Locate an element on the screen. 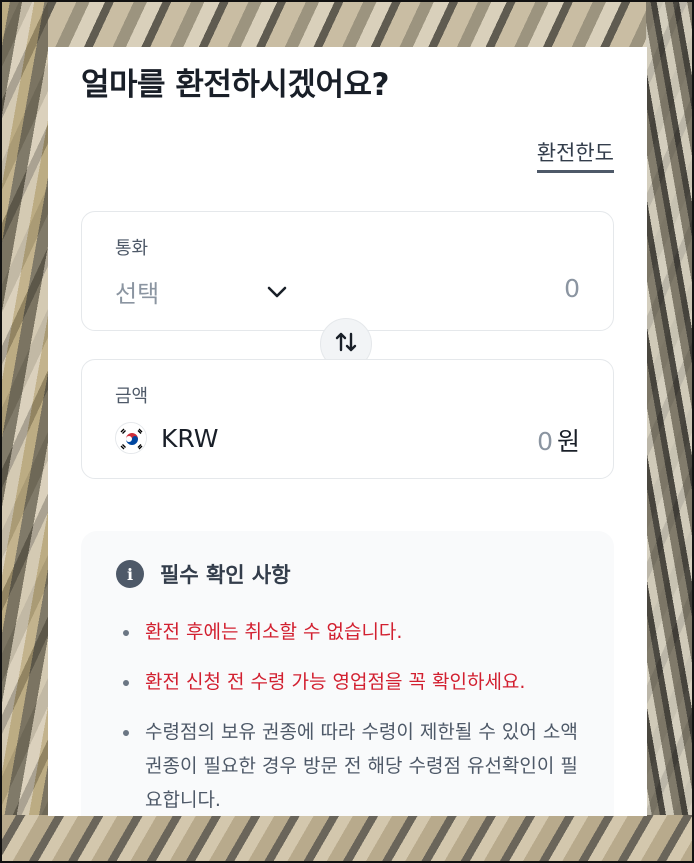  krw-amount: 0 원 is located at coordinates (558, 440).